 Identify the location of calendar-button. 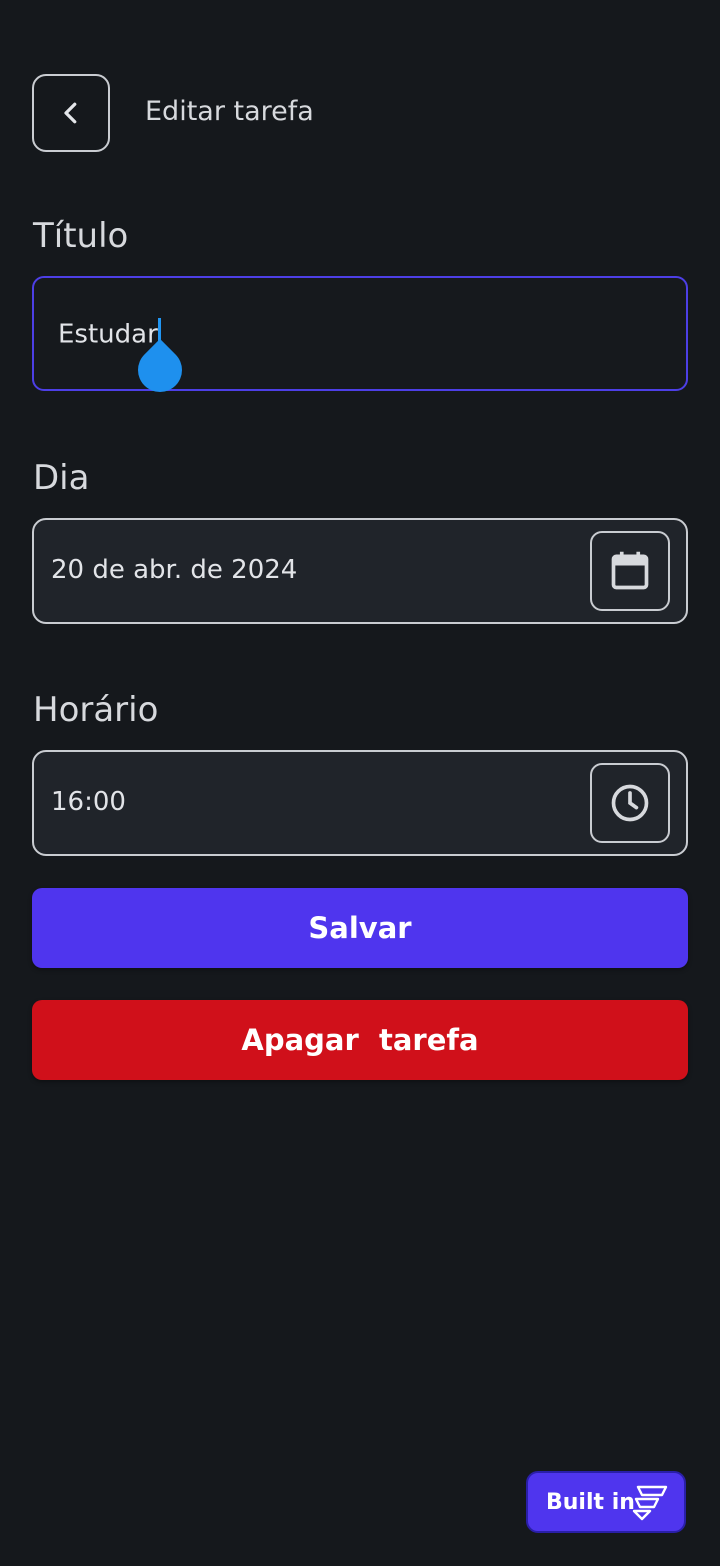
(630, 571).